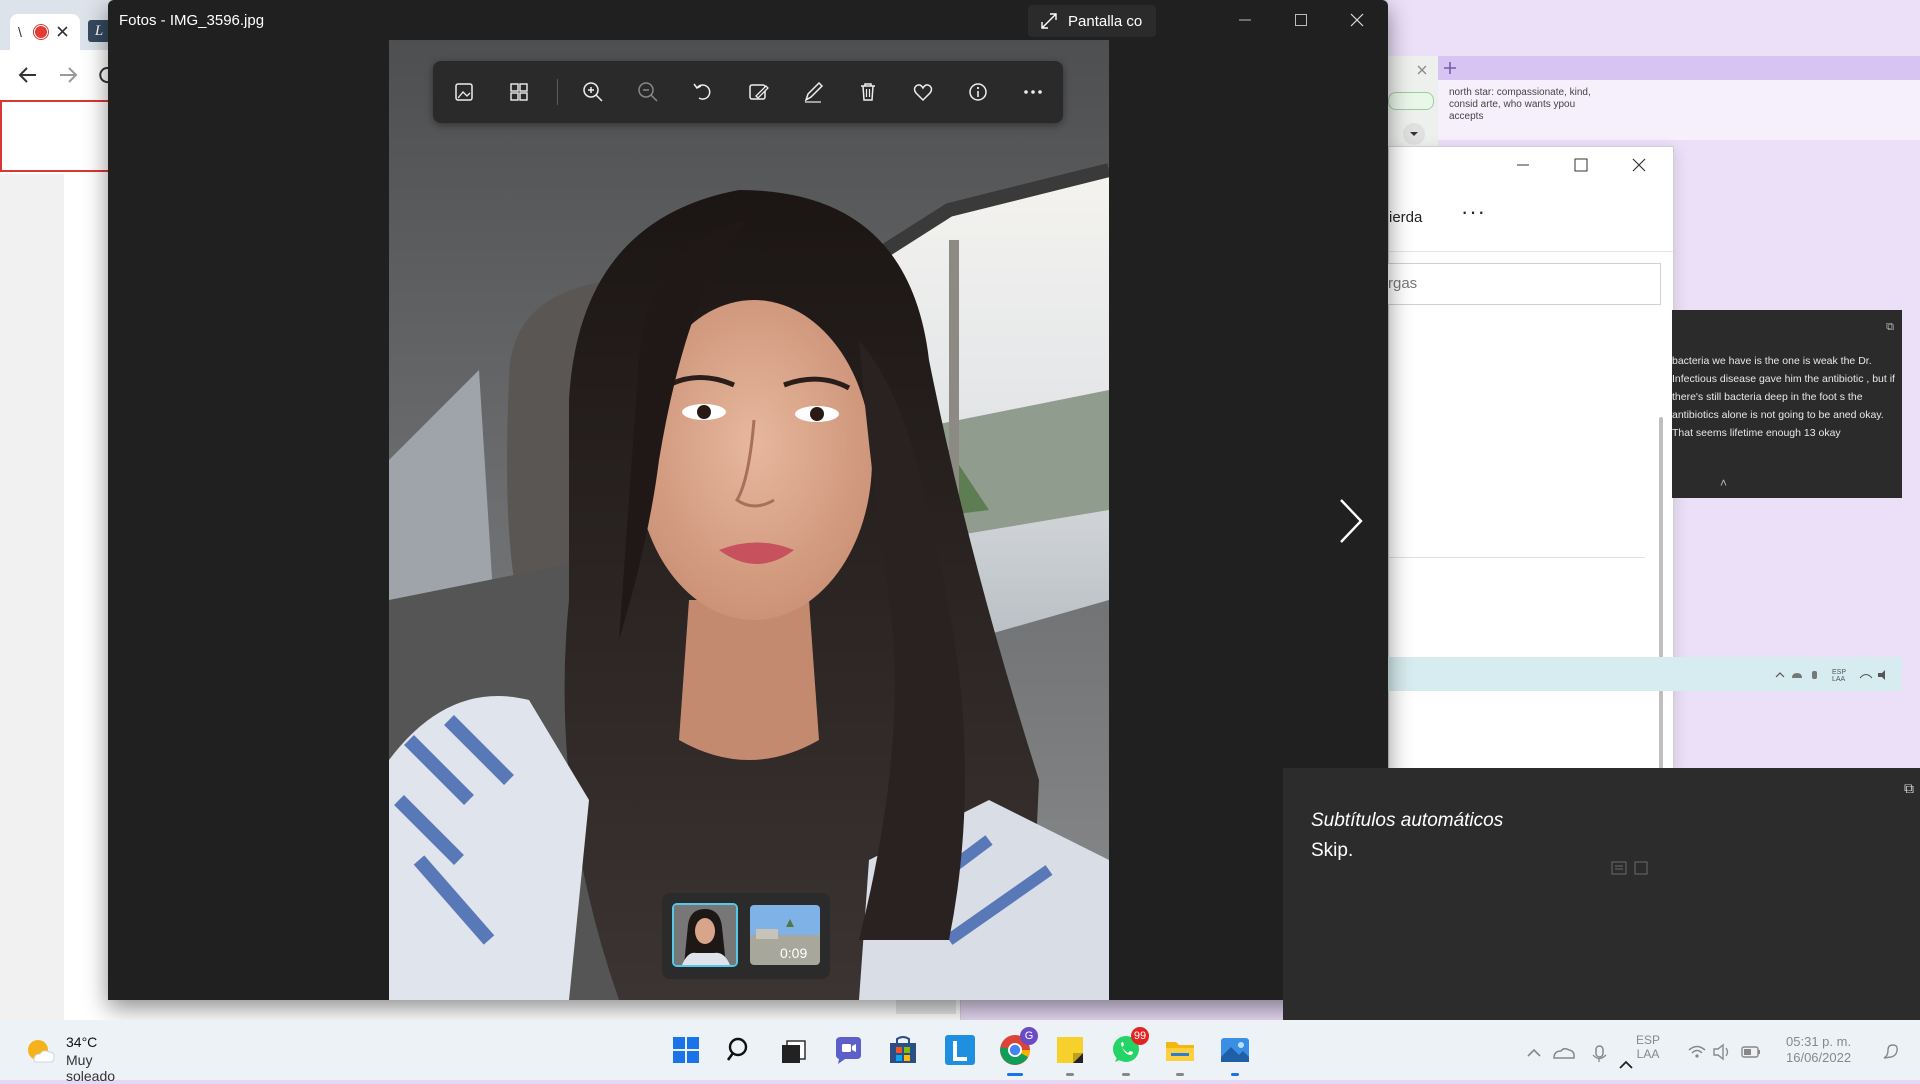 Image resolution: width=1920 pixels, height=1084 pixels. I want to click on clock: 05:31 p. m. 16/06/2022, so click(1818, 1050).